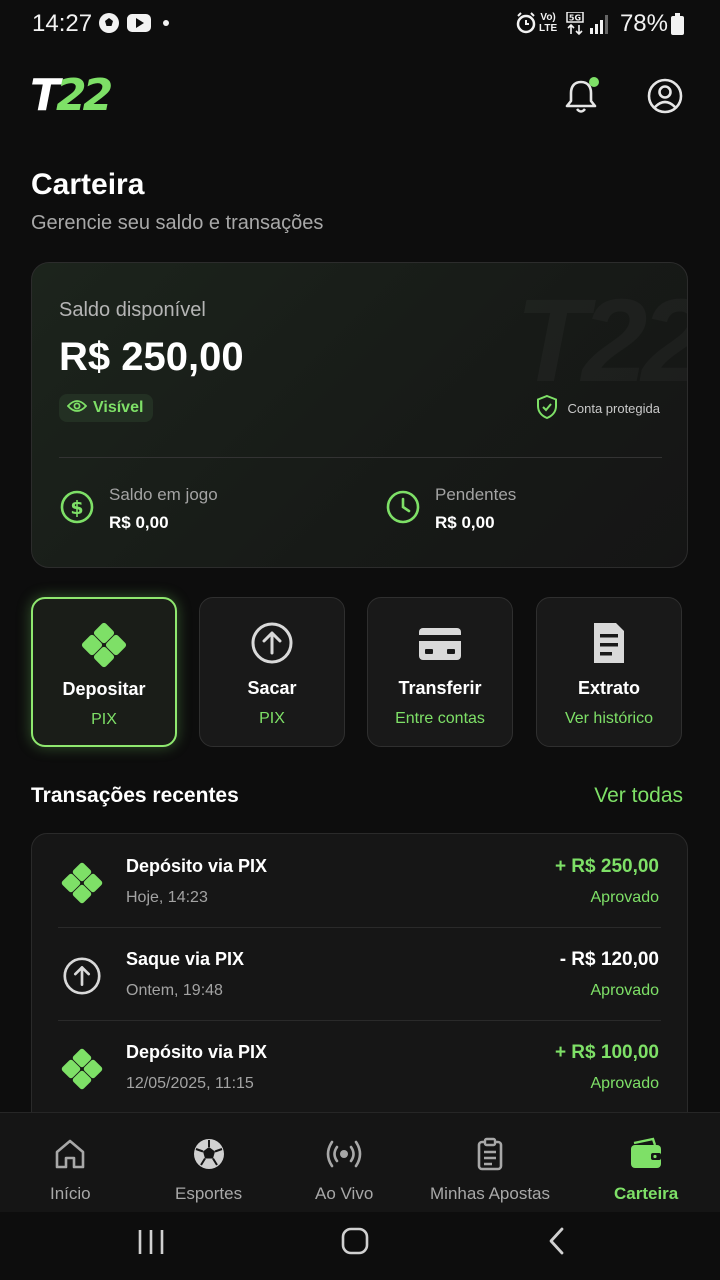 The width and height of the screenshot is (720, 1280). I want to click on clock-icon, so click(403, 509).